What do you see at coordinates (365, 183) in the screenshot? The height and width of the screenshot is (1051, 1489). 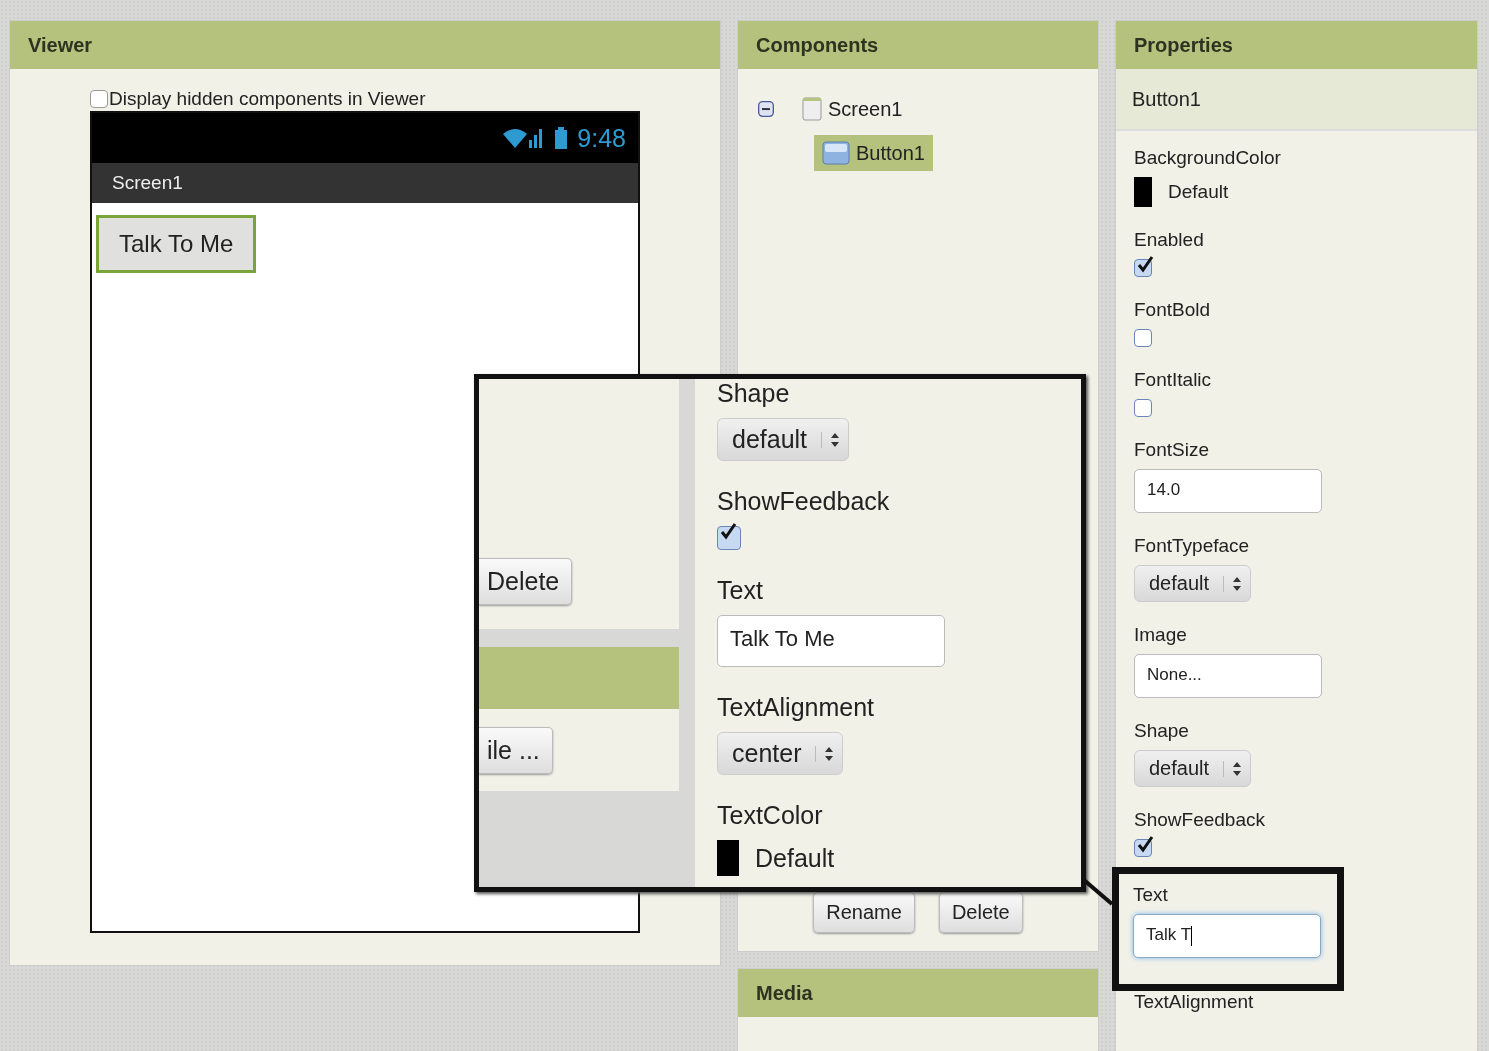 I see `screen-title: Screen1` at bounding box center [365, 183].